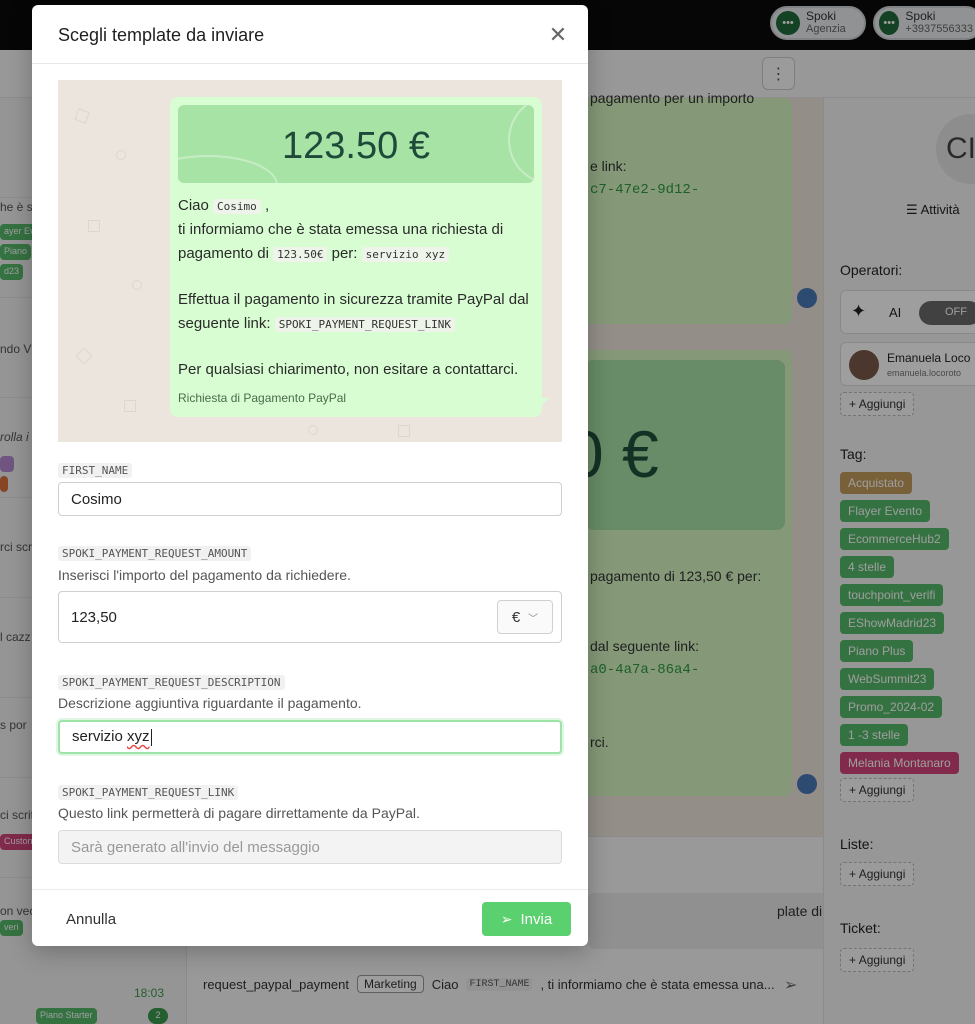 The image size is (975, 1024). What do you see at coordinates (516, 617) in the screenshot?
I see `currency-value: €` at bounding box center [516, 617].